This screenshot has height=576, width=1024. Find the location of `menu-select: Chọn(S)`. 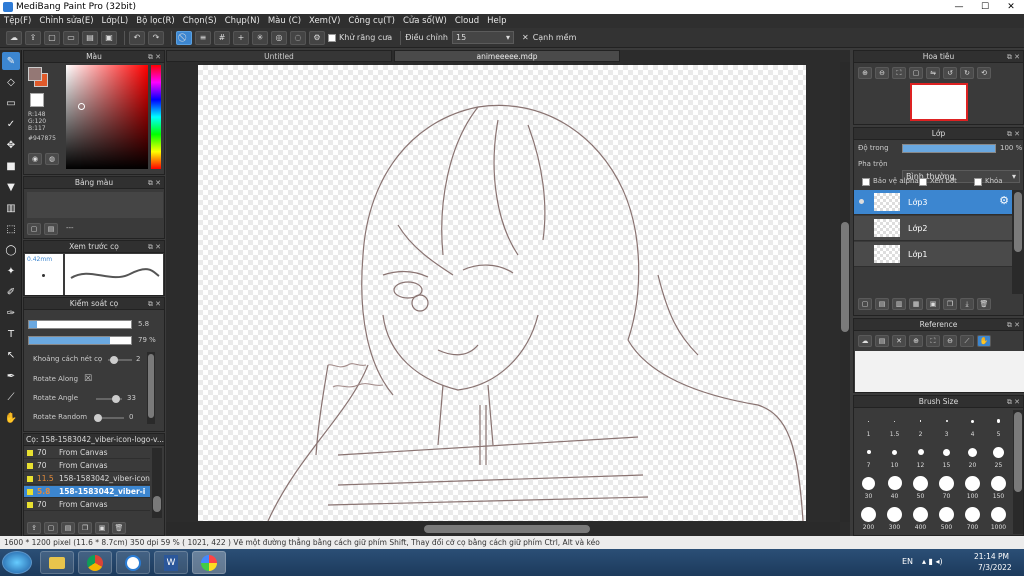

menu-select: Chọn(S) is located at coordinates (200, 21).